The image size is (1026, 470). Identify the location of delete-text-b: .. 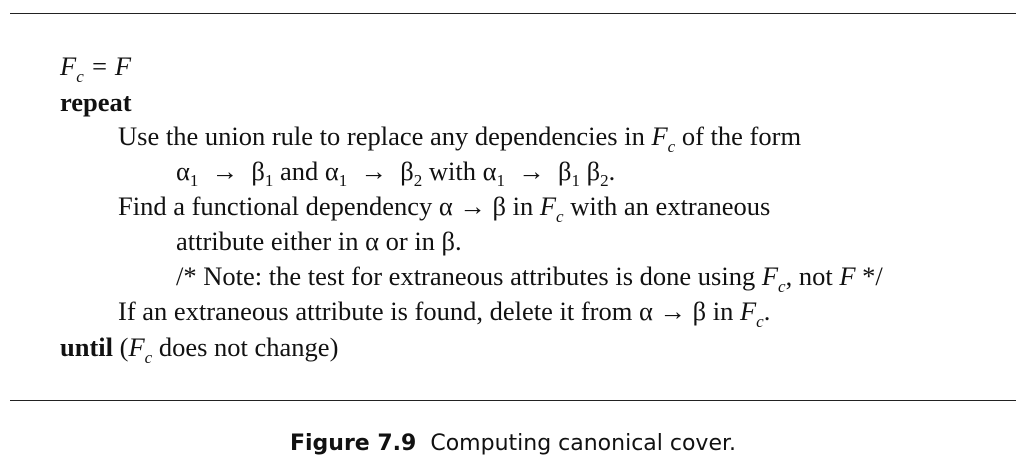
(767, 311).